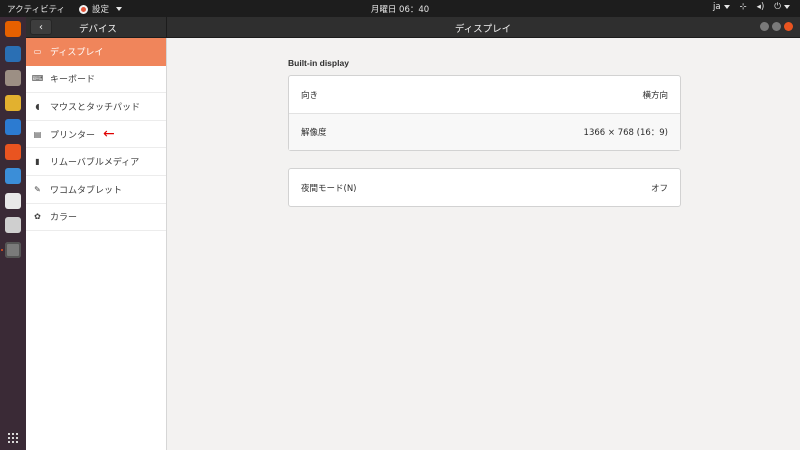  I want to click on orientation-label: 向き, so click(310, 95).